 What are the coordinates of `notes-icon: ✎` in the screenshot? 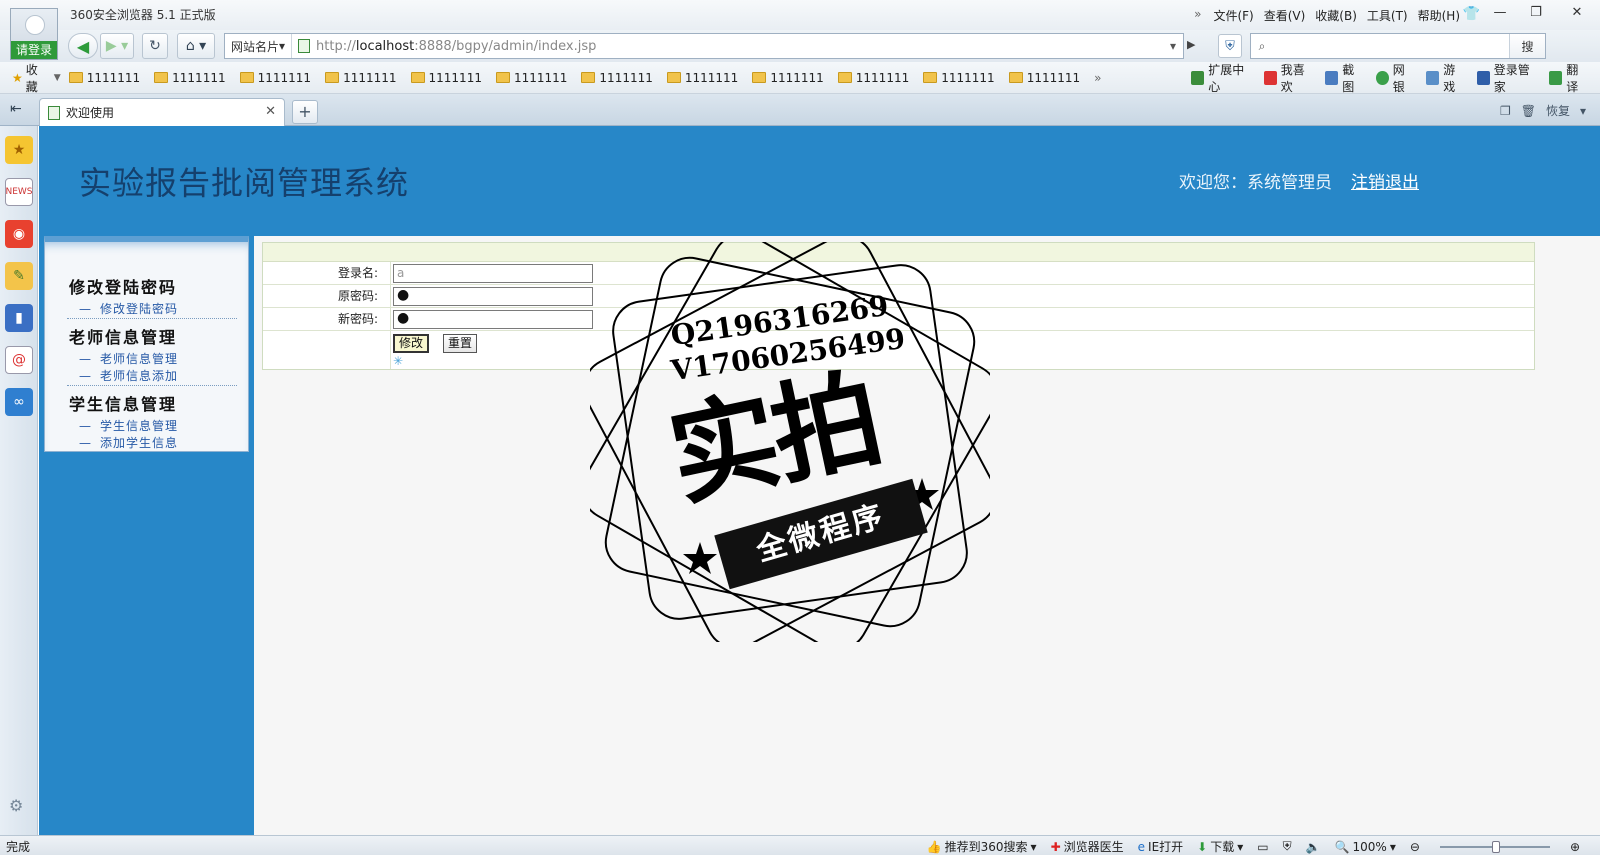 It's located at (19, 276).